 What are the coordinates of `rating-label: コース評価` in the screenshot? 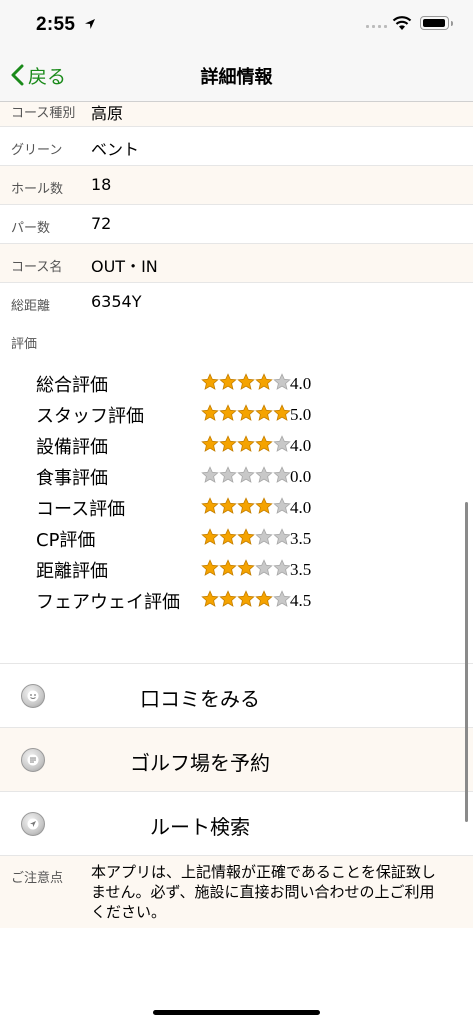 It's located at (81, 509).